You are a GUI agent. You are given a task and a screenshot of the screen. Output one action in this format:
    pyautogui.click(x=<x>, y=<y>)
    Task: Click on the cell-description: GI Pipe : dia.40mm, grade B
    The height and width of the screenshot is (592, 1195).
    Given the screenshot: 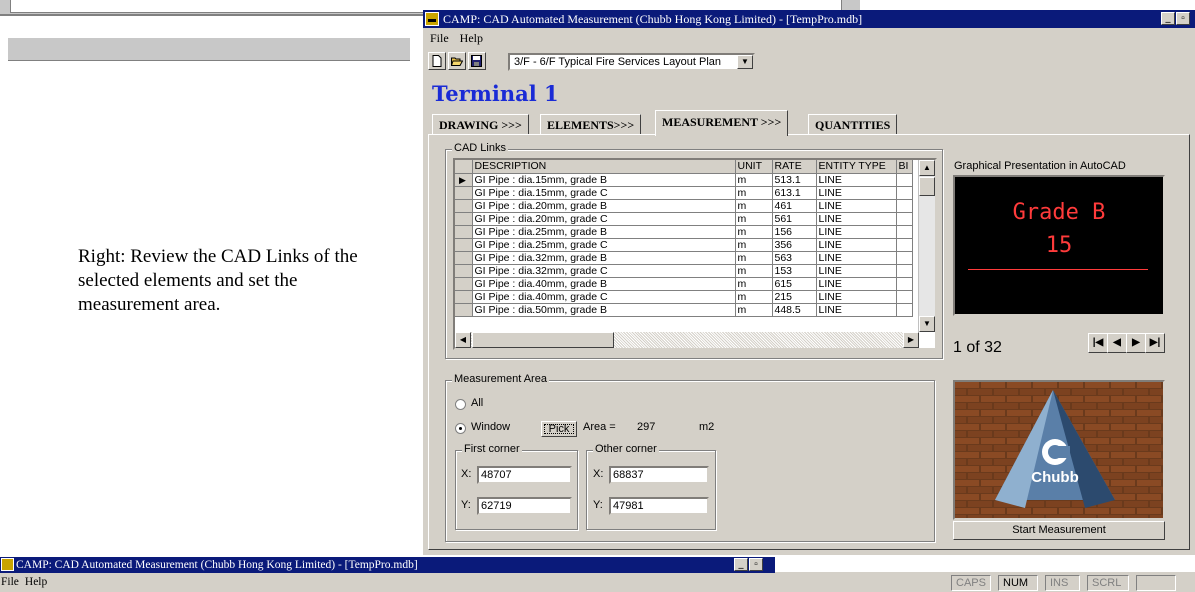 What is the action you would take?
    pyautogui.click(x=604, y=284)
    